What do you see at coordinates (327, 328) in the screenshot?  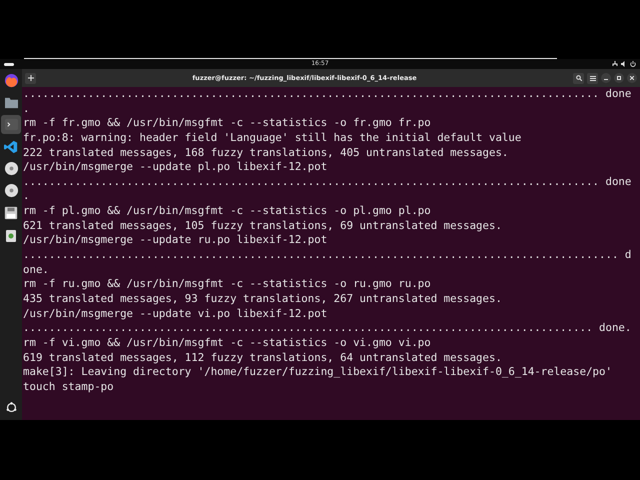 I see `terminal-line: ........................................................................................ done.` at bounding box center [327, 328].